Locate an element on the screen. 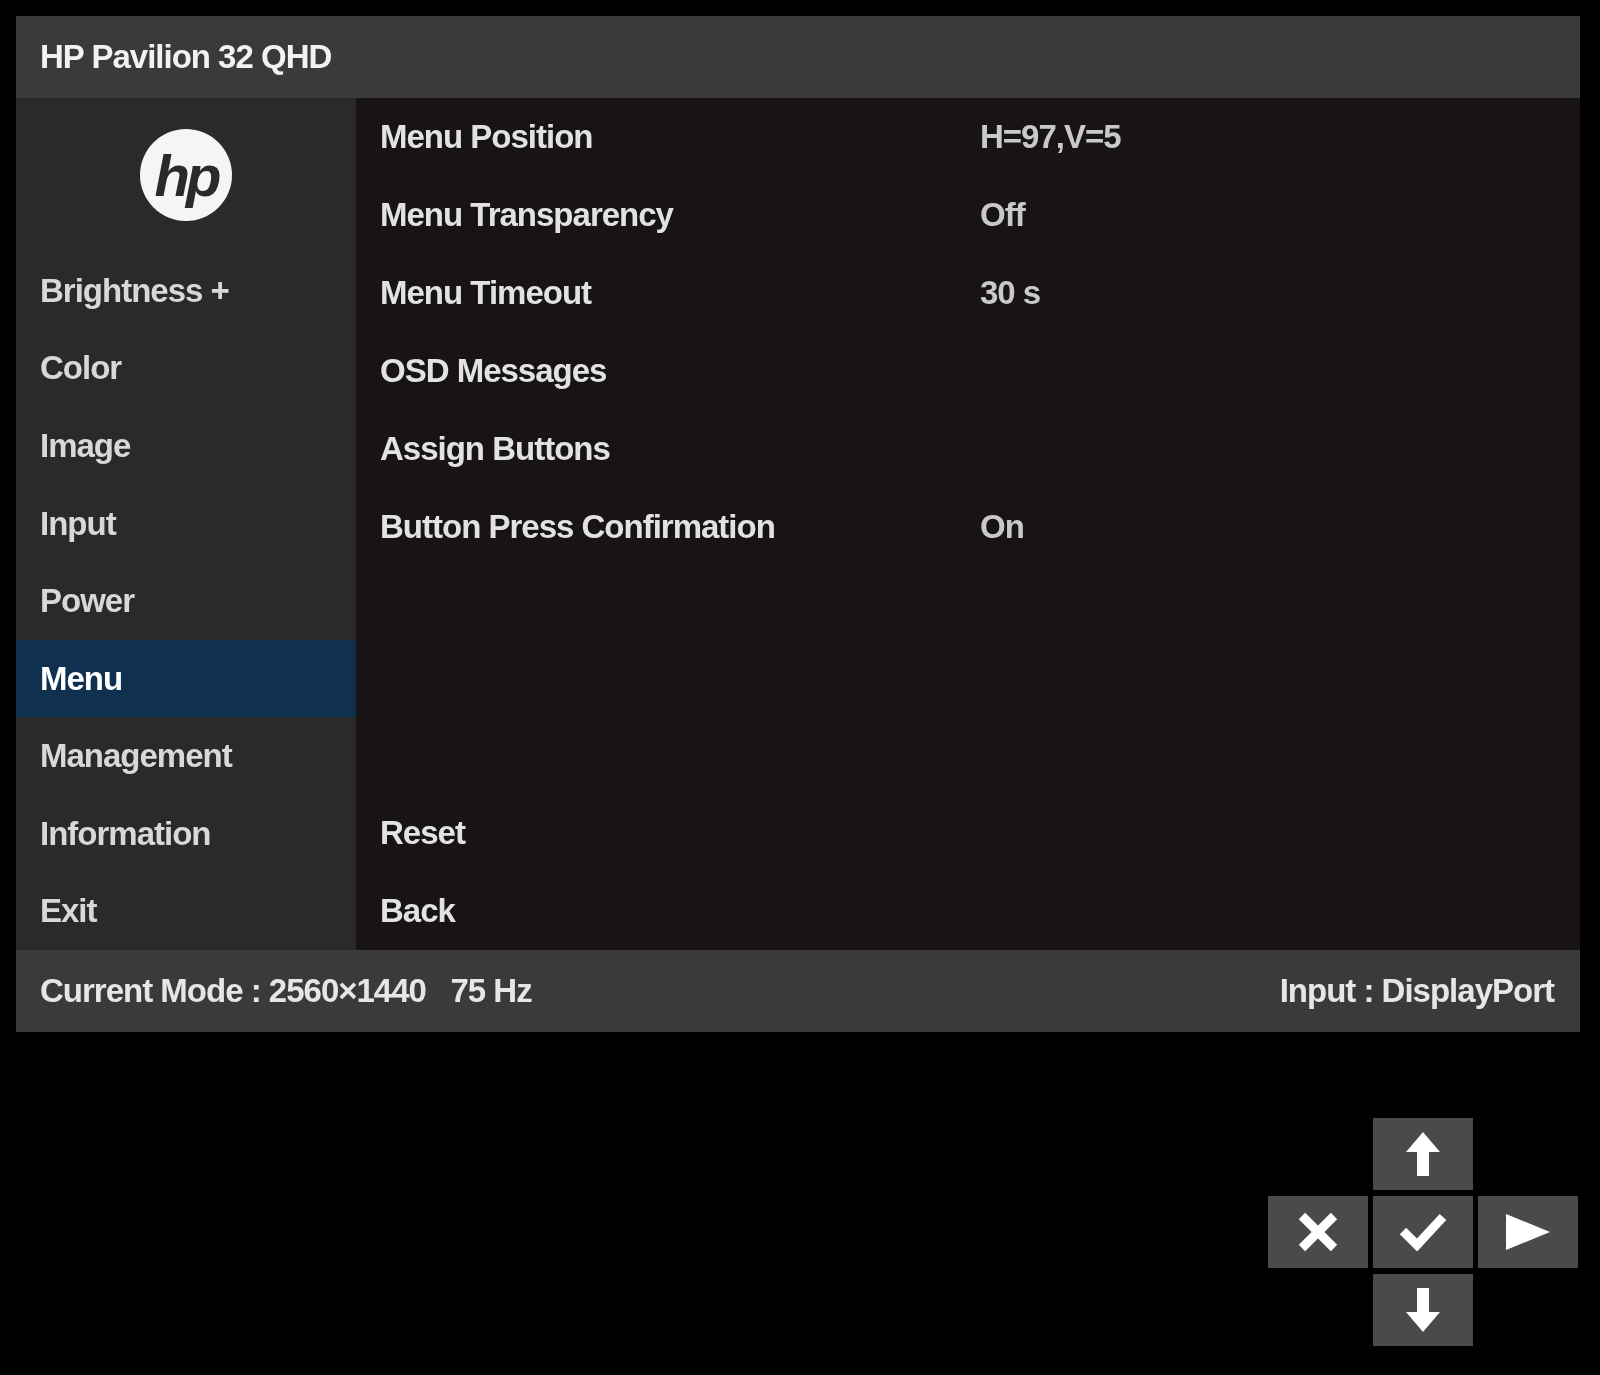  sidebar-item: Image is located at coordinates (186, 446).